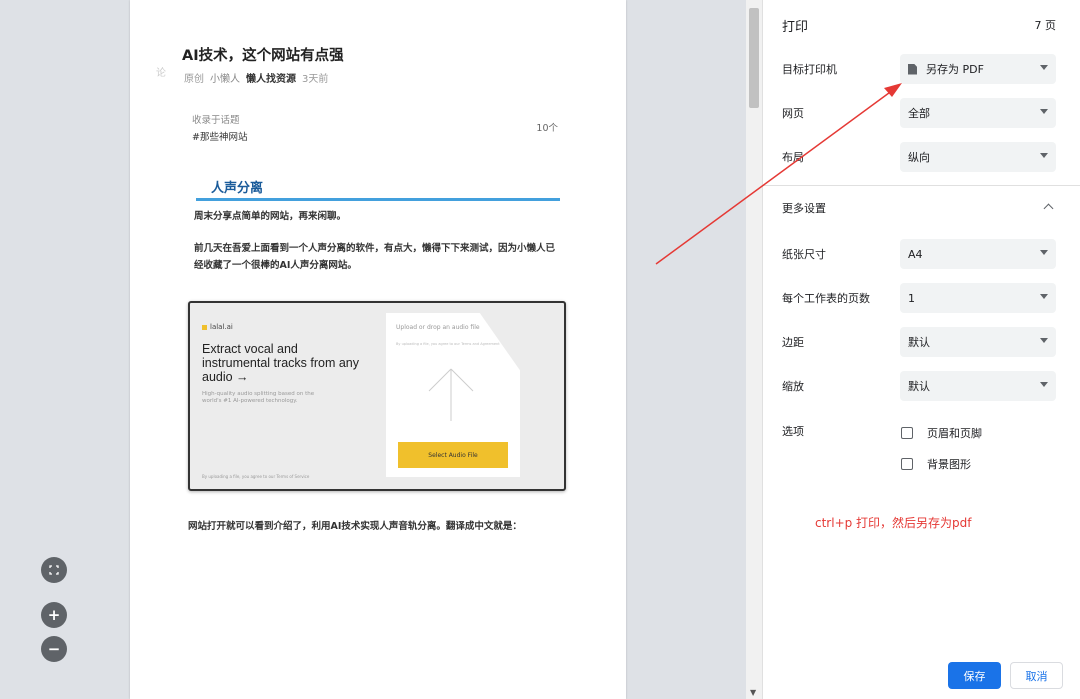 This screenshot has height=699, width=1080. I want to click on original-tag: 原创, so click(194, 79).